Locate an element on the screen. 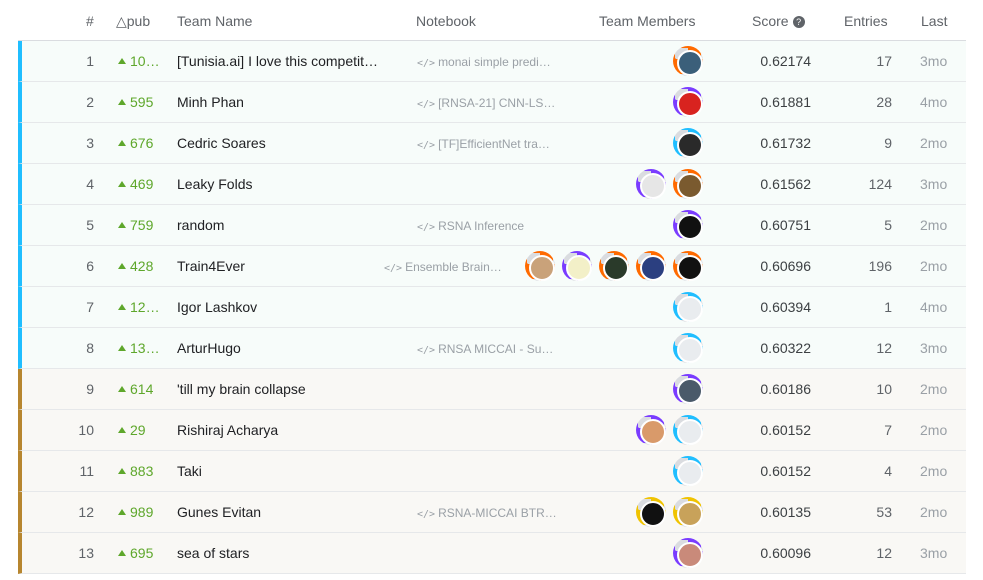 The height and width of the screenshot is (580, 983). team-name-link: ArturHugo is located at coordinates (287, 348).